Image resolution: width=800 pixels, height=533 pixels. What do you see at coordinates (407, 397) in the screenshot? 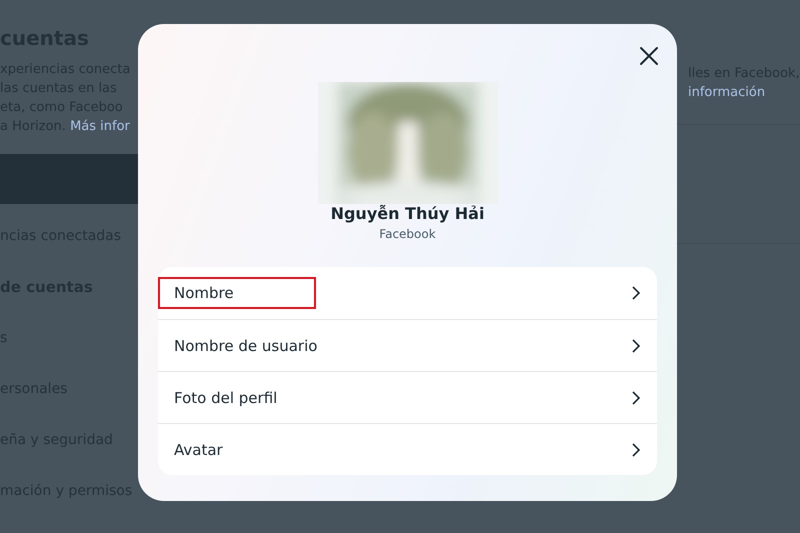
I see `settings-row: Foto del perfil` at bounding box center [407, 397].